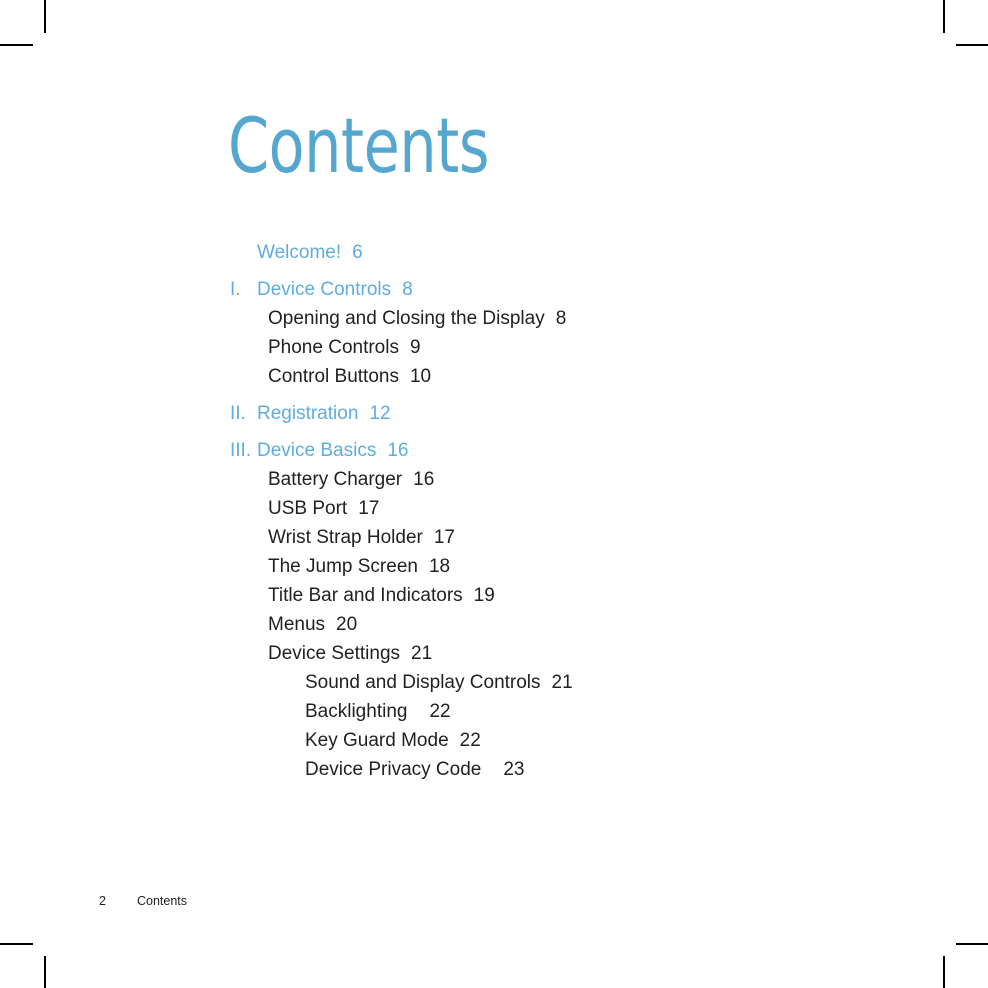  I want to click on toc-entry: Phone Controls 9, so click(628, 347).